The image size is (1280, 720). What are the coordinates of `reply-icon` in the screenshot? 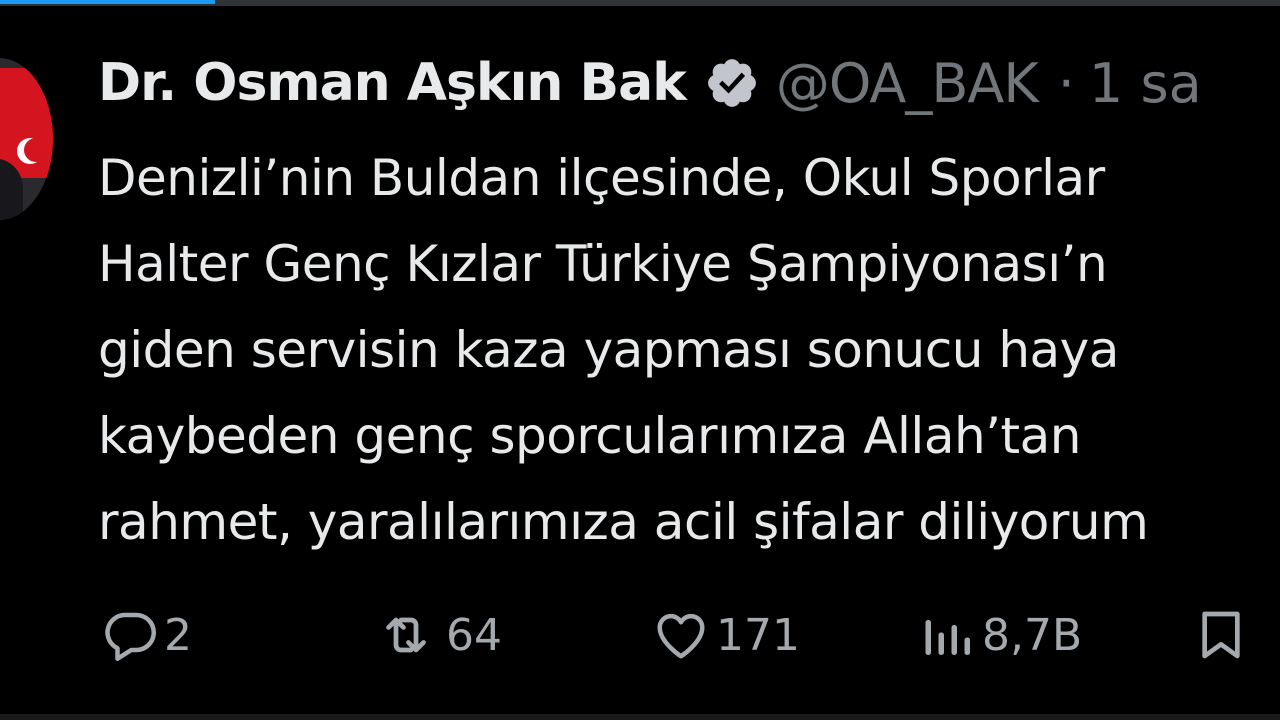 It's located at (130, 635).